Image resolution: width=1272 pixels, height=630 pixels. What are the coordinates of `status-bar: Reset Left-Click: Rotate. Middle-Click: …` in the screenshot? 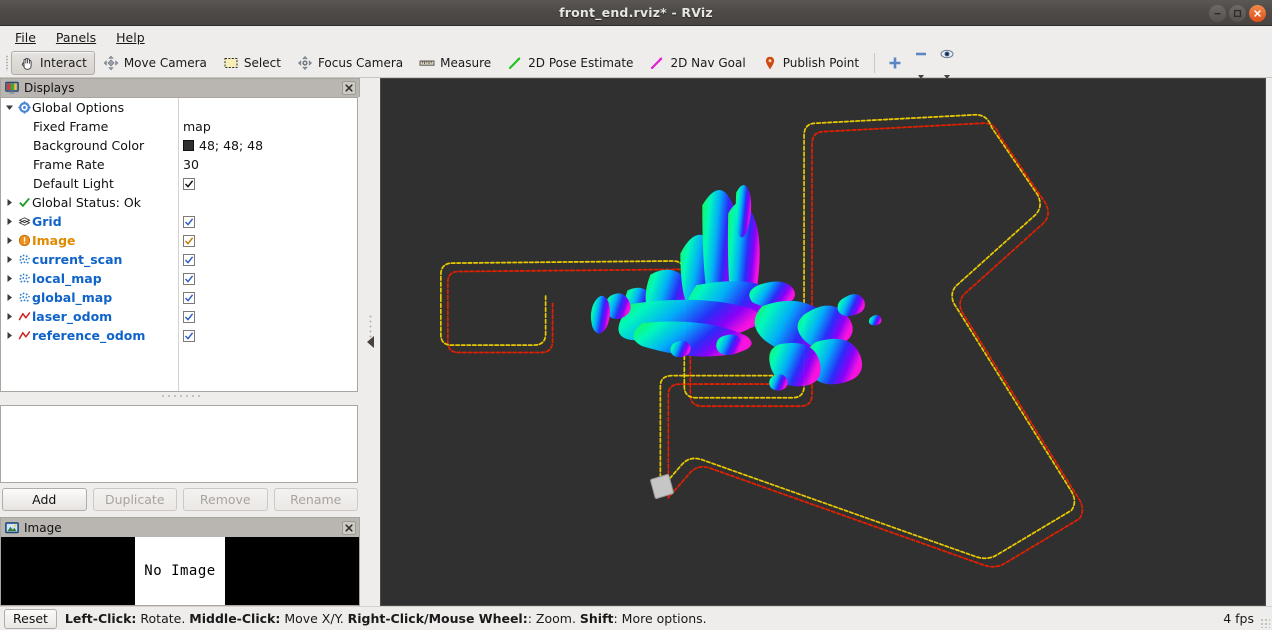 It's located at (636, 618).